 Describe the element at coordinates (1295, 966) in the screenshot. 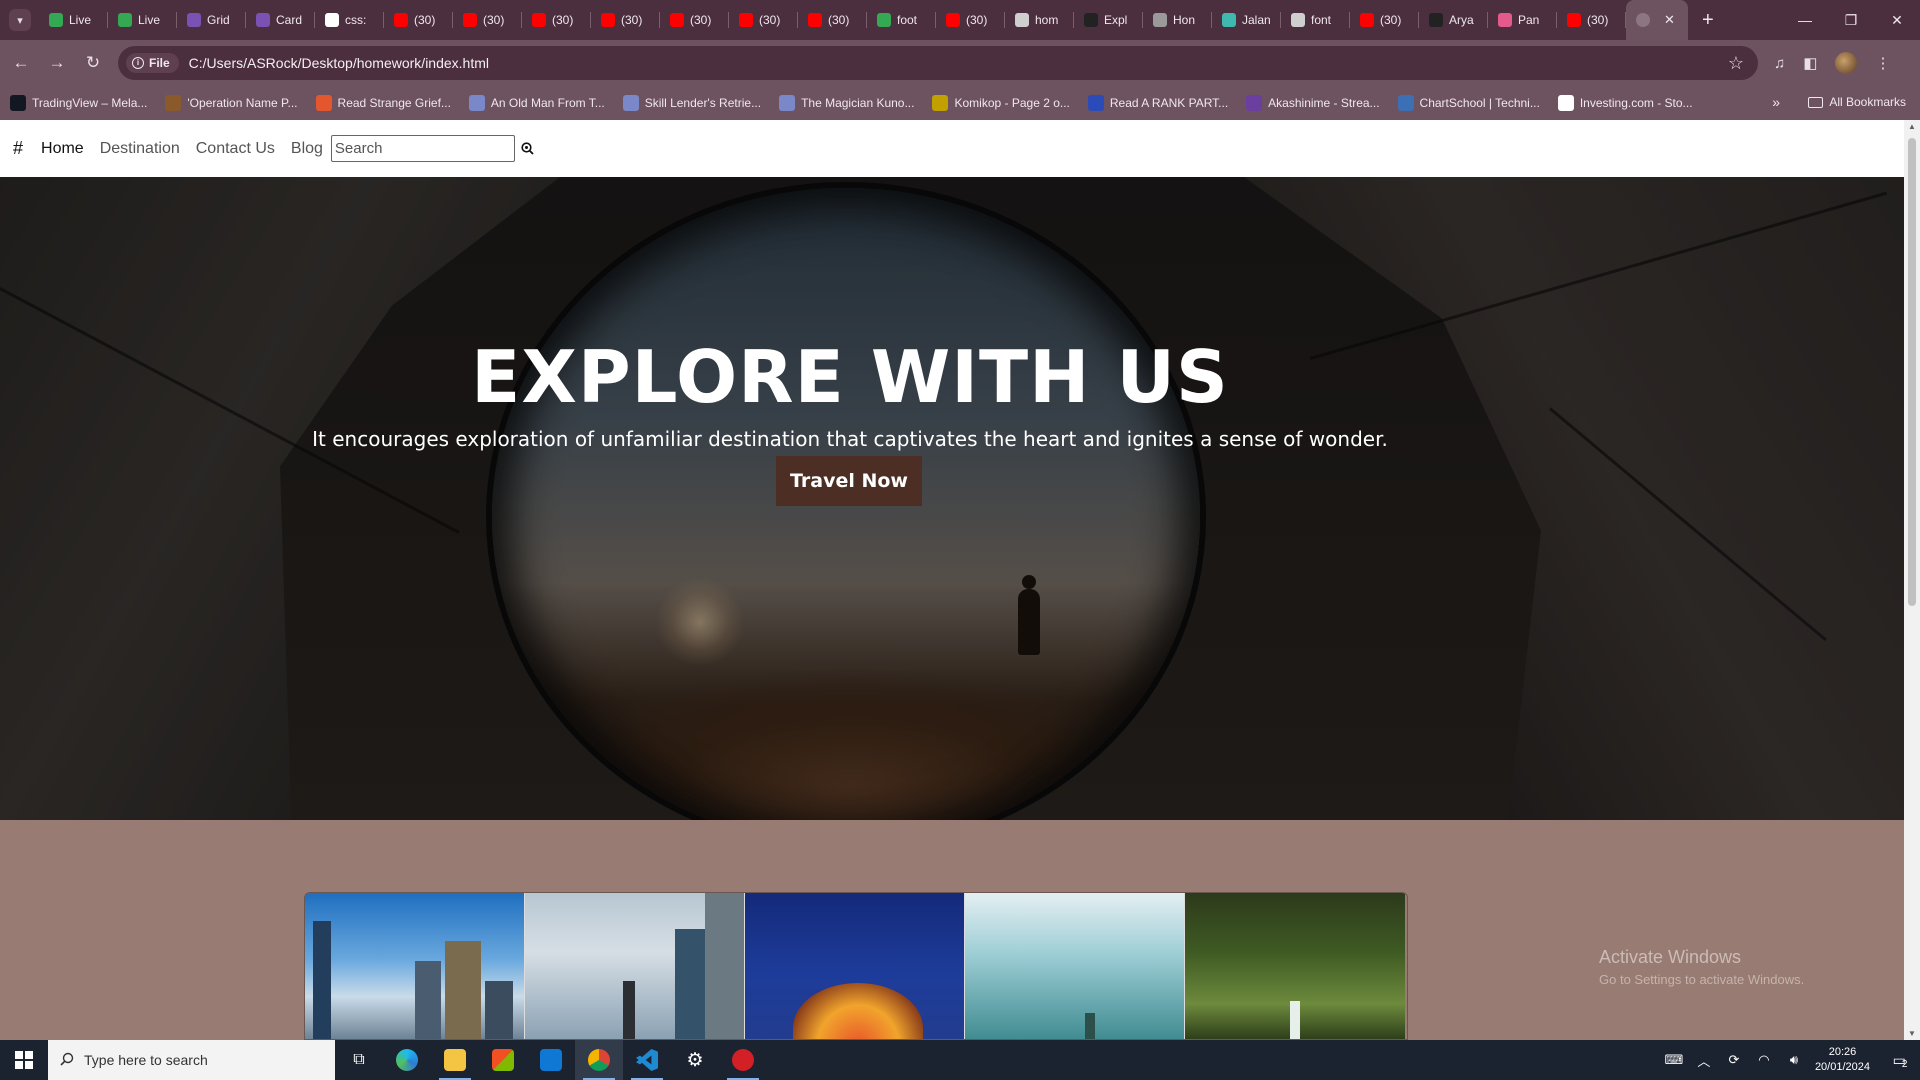

I see `gallery-card-waterfall` at that location.